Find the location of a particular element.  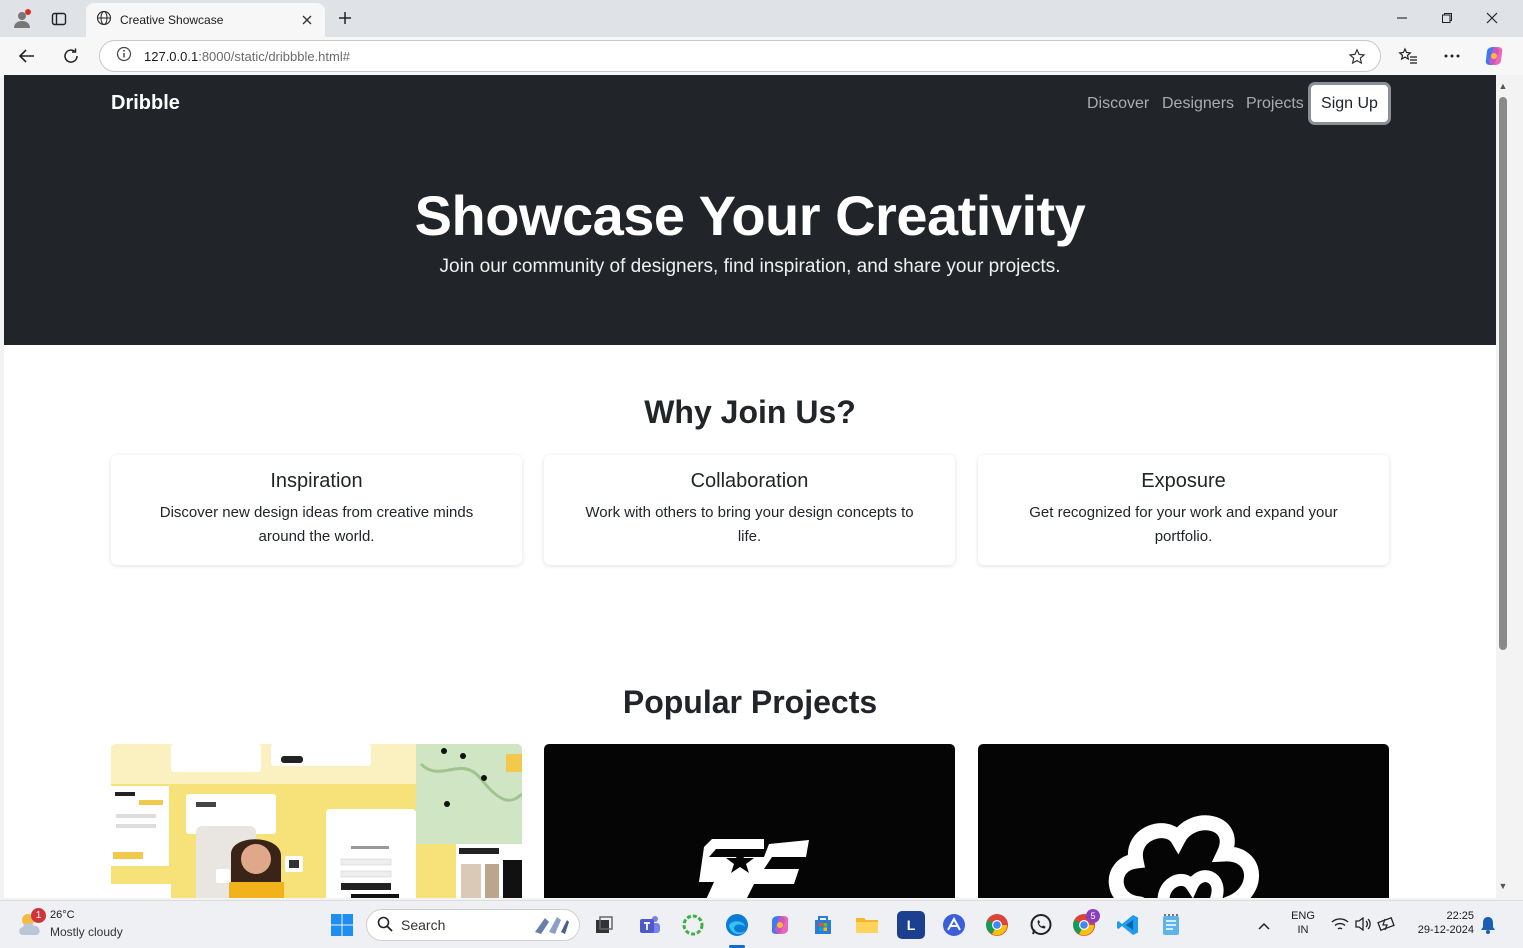

taskbar-search: Search is located at coordinates (473, 925).